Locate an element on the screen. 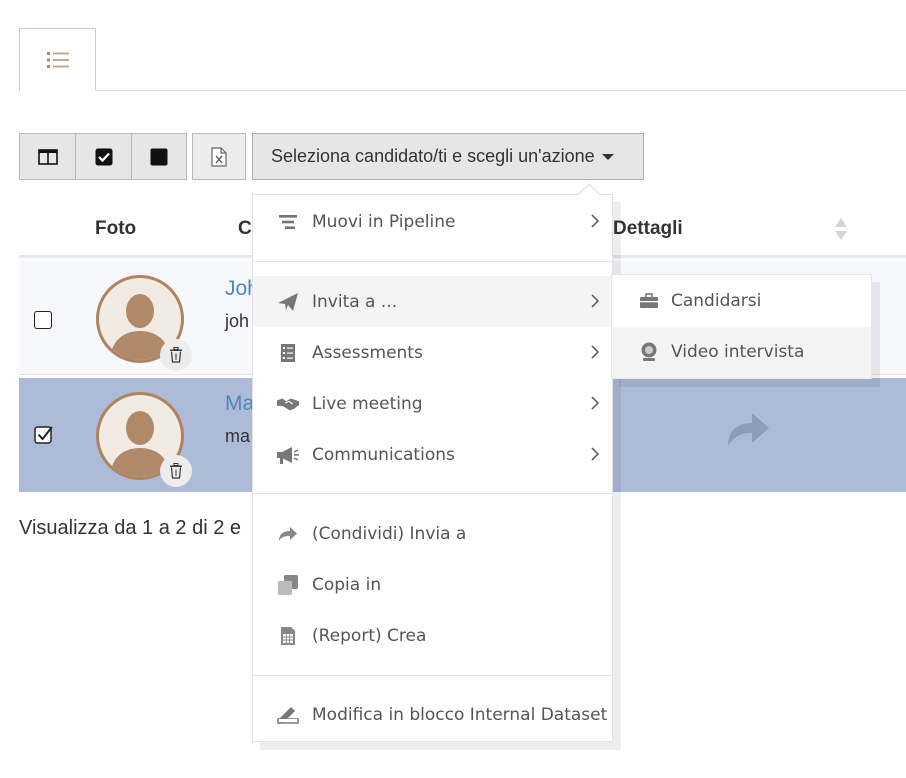 The width and height of the screenshot is (906, 778). submenu-item-video-interview: Video intervista is located at coordinates (741, 352).